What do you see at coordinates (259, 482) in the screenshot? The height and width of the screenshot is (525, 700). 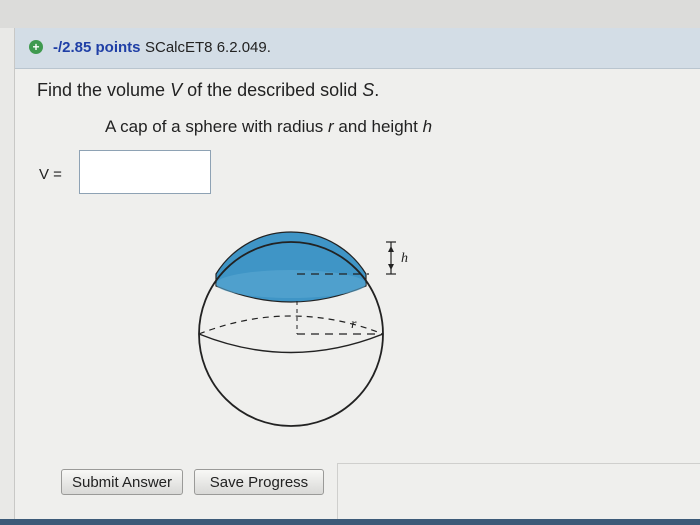 I see `save-progress-button: Save Progress` at bounding box center [259, 482].